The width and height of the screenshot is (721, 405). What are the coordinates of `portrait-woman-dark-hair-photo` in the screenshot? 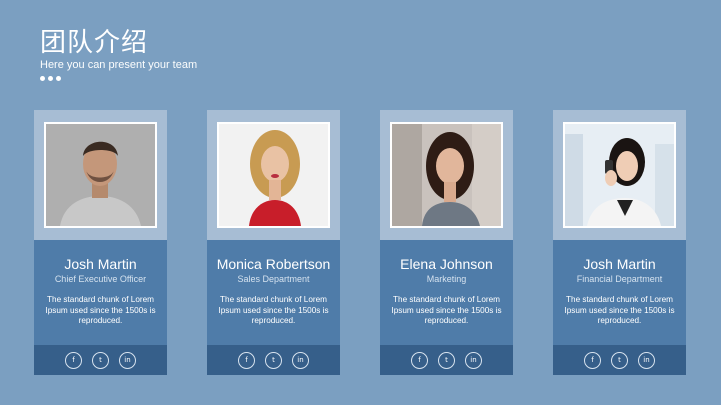 It's located at (446, 175).